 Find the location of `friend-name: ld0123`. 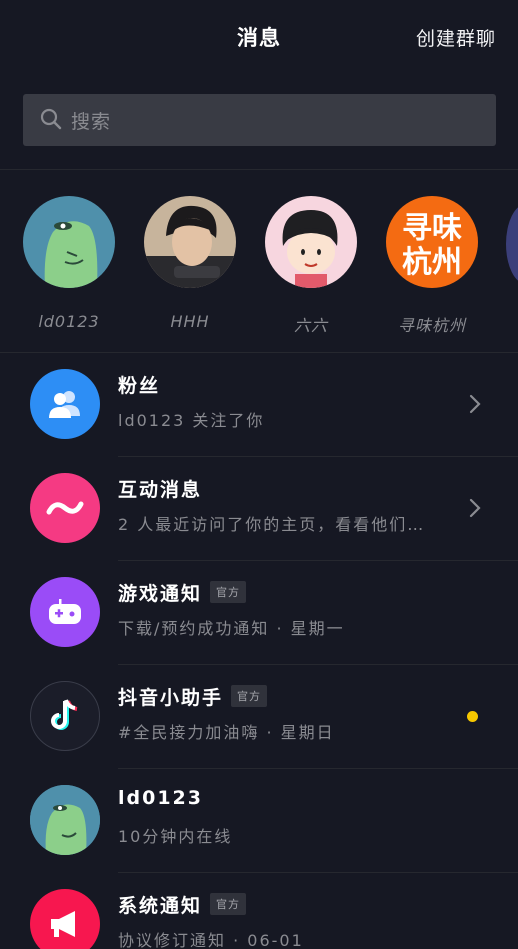

friend-name: ld0123 is located at coordinates (69, 321).